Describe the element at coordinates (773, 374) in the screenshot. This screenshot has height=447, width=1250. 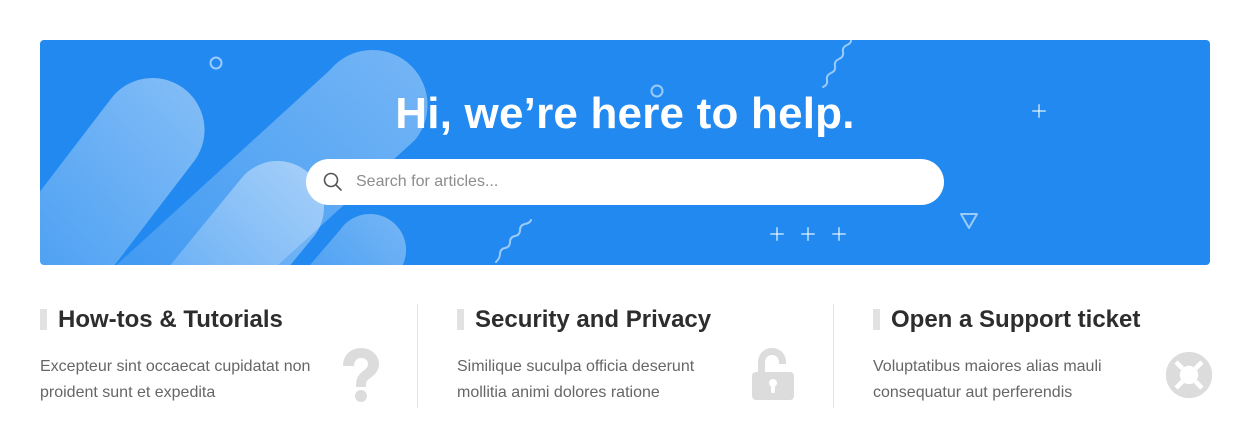
I see `unlocked-padlock-icon` at that location.